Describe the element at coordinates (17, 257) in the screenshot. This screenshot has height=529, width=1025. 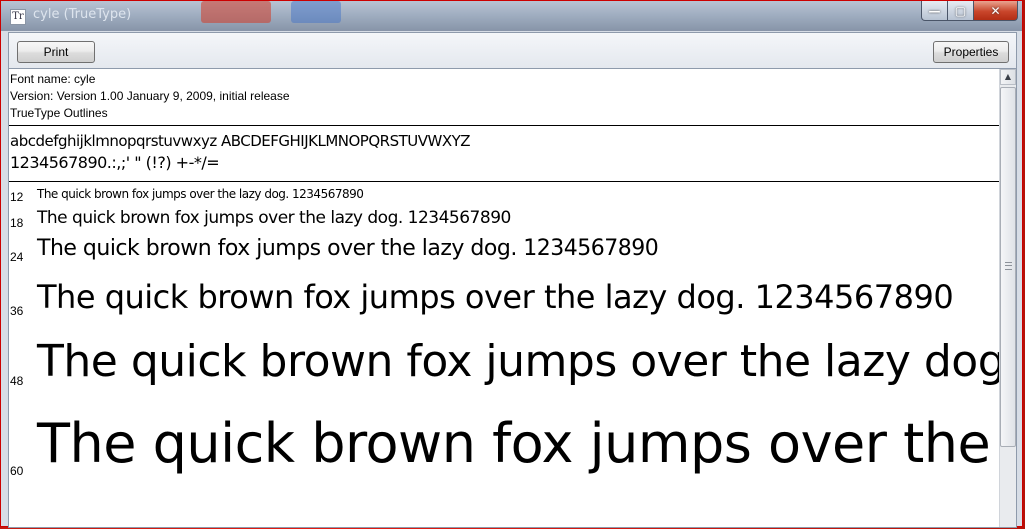
I see `sample-size-label: 24` at that location.